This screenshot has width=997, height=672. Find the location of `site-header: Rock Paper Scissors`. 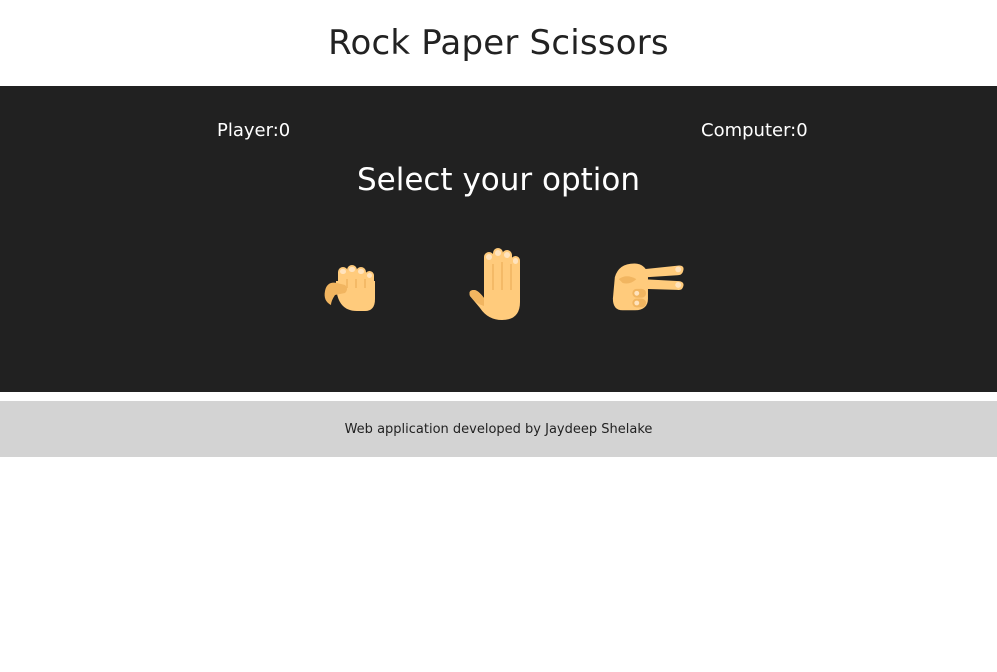

site-header: Rock Paper Scissors is located at coordinates (498, 43).